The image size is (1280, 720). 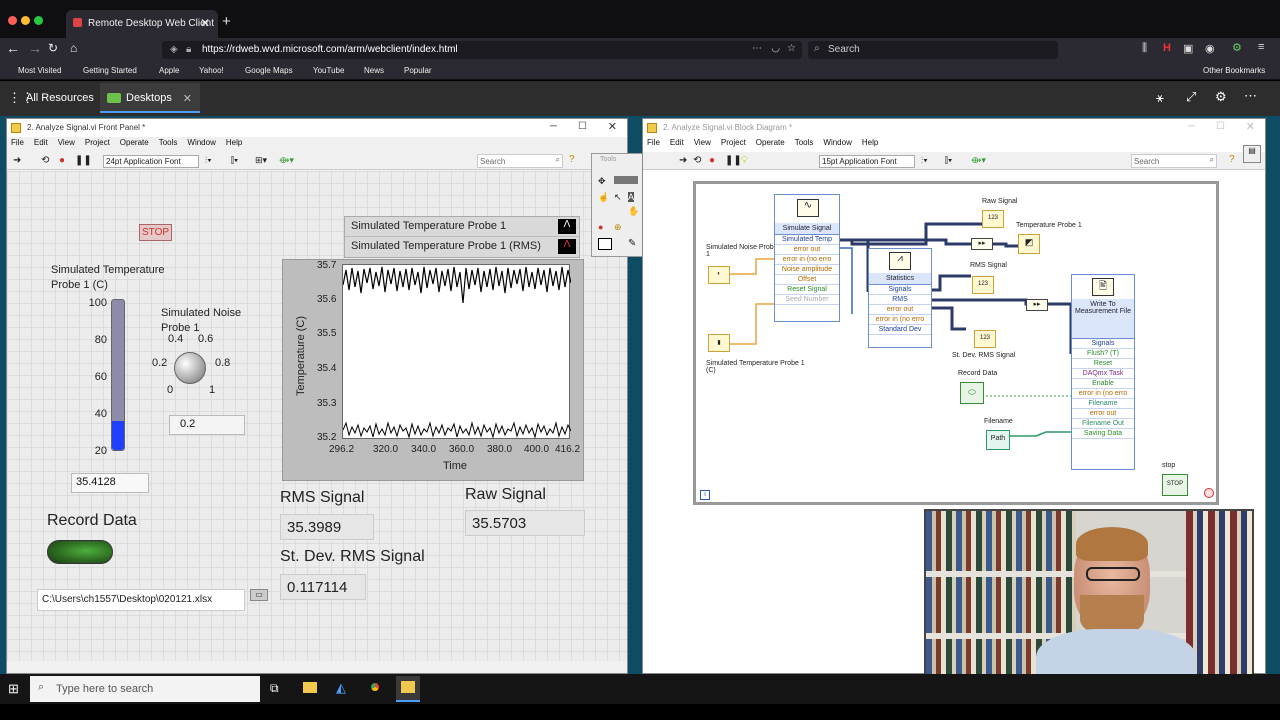 I want to click on node-terminal: Seed Number, so click(x=807, y=300).